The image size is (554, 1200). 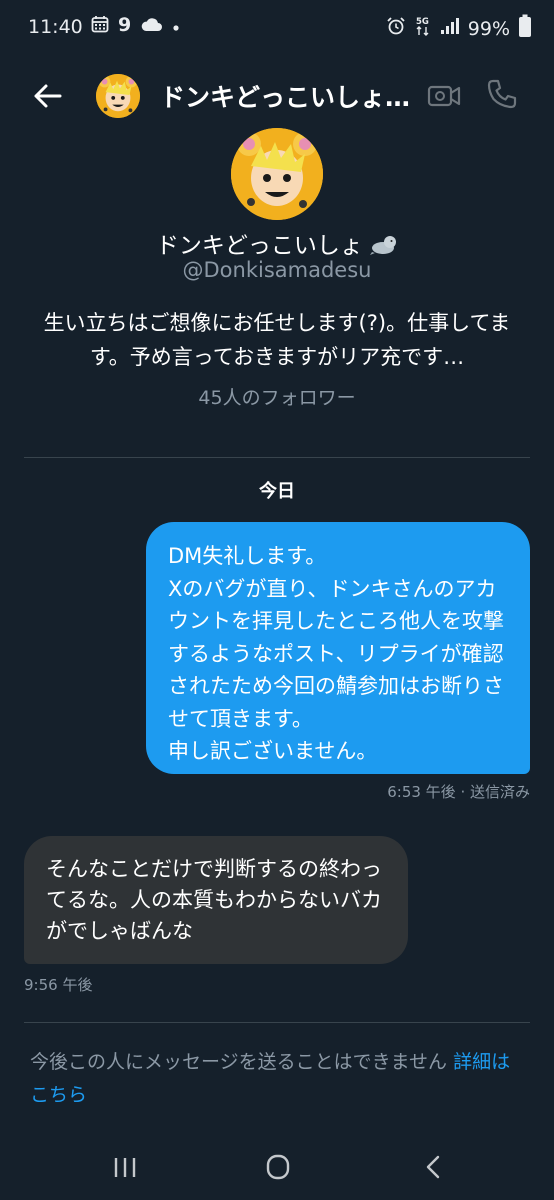 What do you see at coordinates (434, 1171) in the screenshot?
I see `back-icon` at bounding box center [434, 1171].